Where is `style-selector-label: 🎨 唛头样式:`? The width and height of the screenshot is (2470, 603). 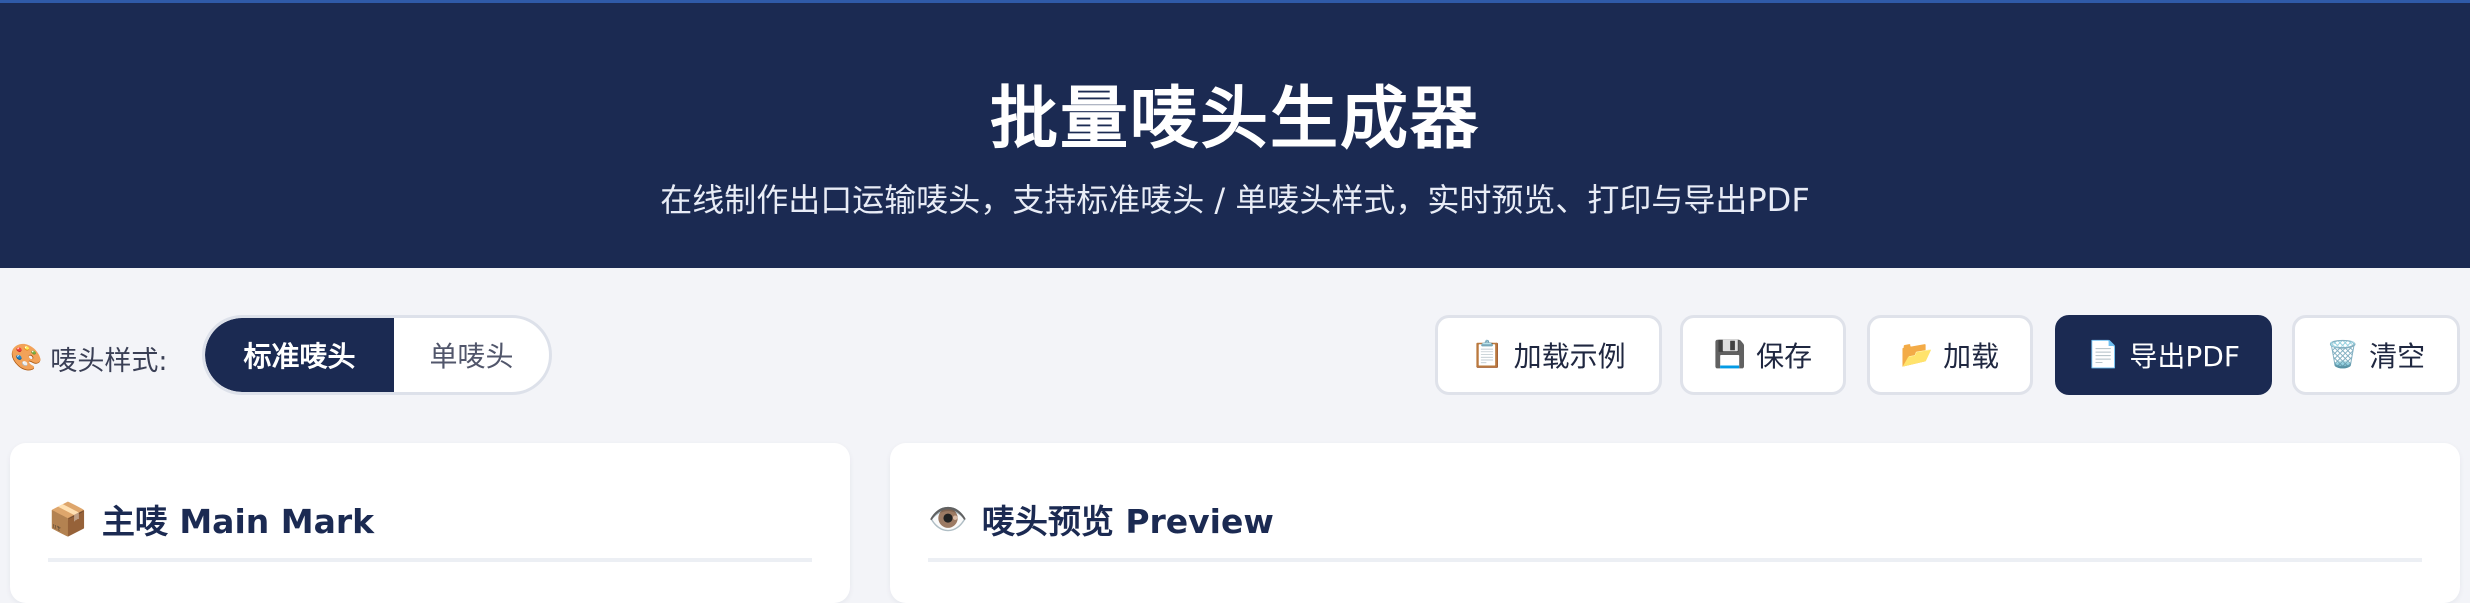 style-selector-label: 🎨 唛头样式: is located at coordinates (88, 358).